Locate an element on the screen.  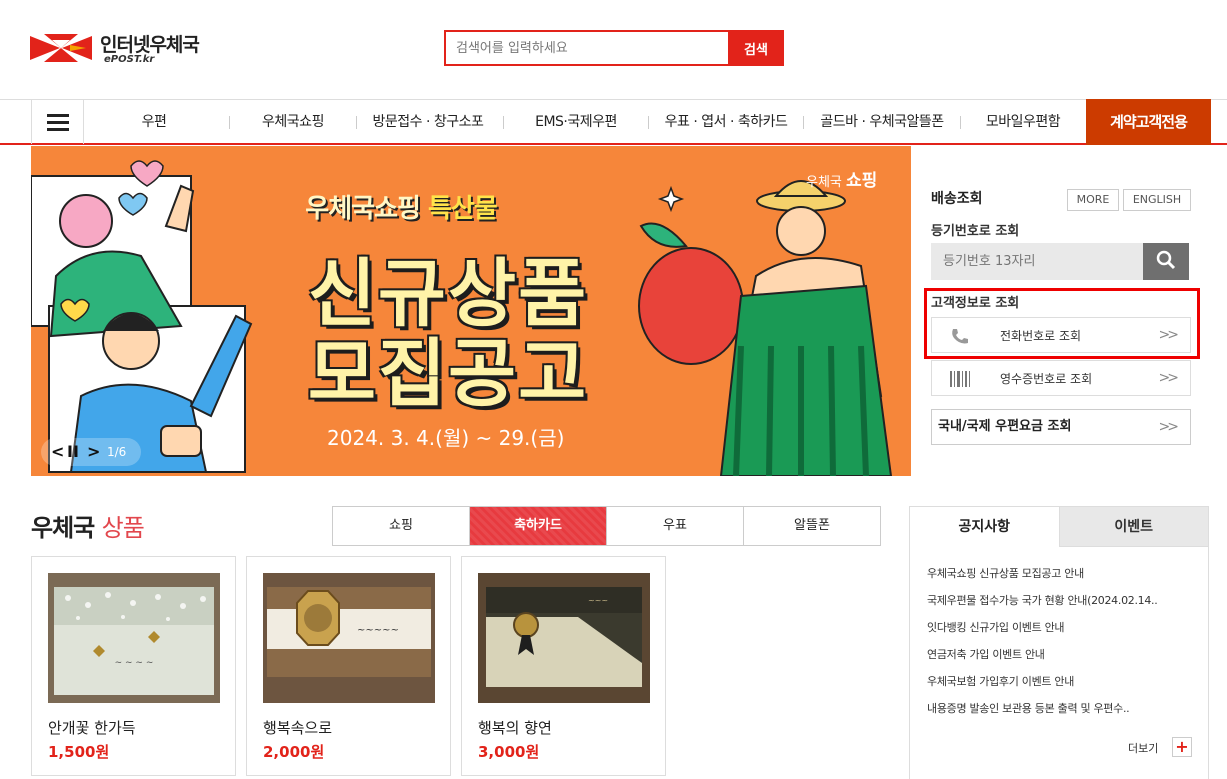
product-price: 3,000원 is located at coordinates (509, 752).